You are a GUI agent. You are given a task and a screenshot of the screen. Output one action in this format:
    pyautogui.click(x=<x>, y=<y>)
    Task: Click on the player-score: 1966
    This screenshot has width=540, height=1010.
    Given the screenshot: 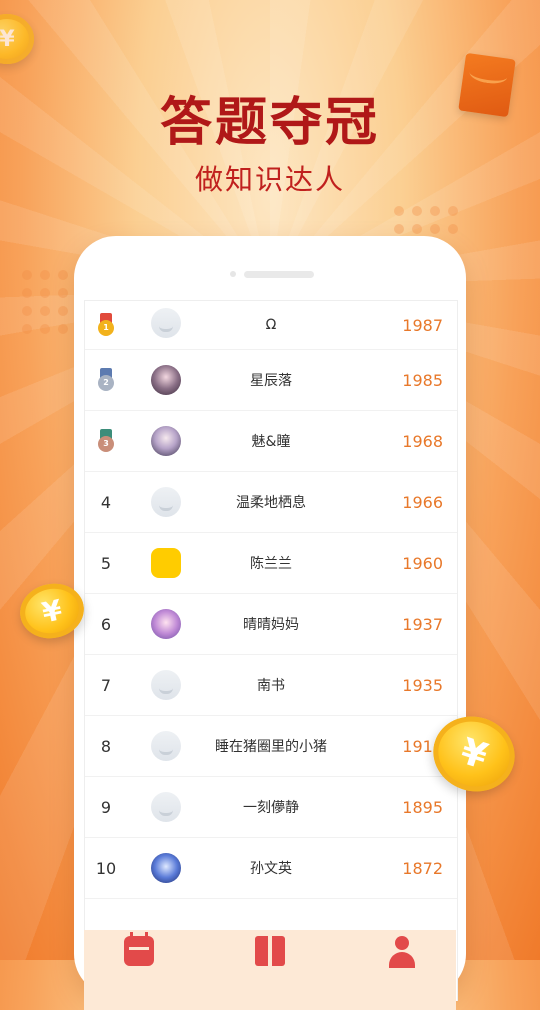 What is the action you would take?
    pyautogui.click(x=422, y=502)
    